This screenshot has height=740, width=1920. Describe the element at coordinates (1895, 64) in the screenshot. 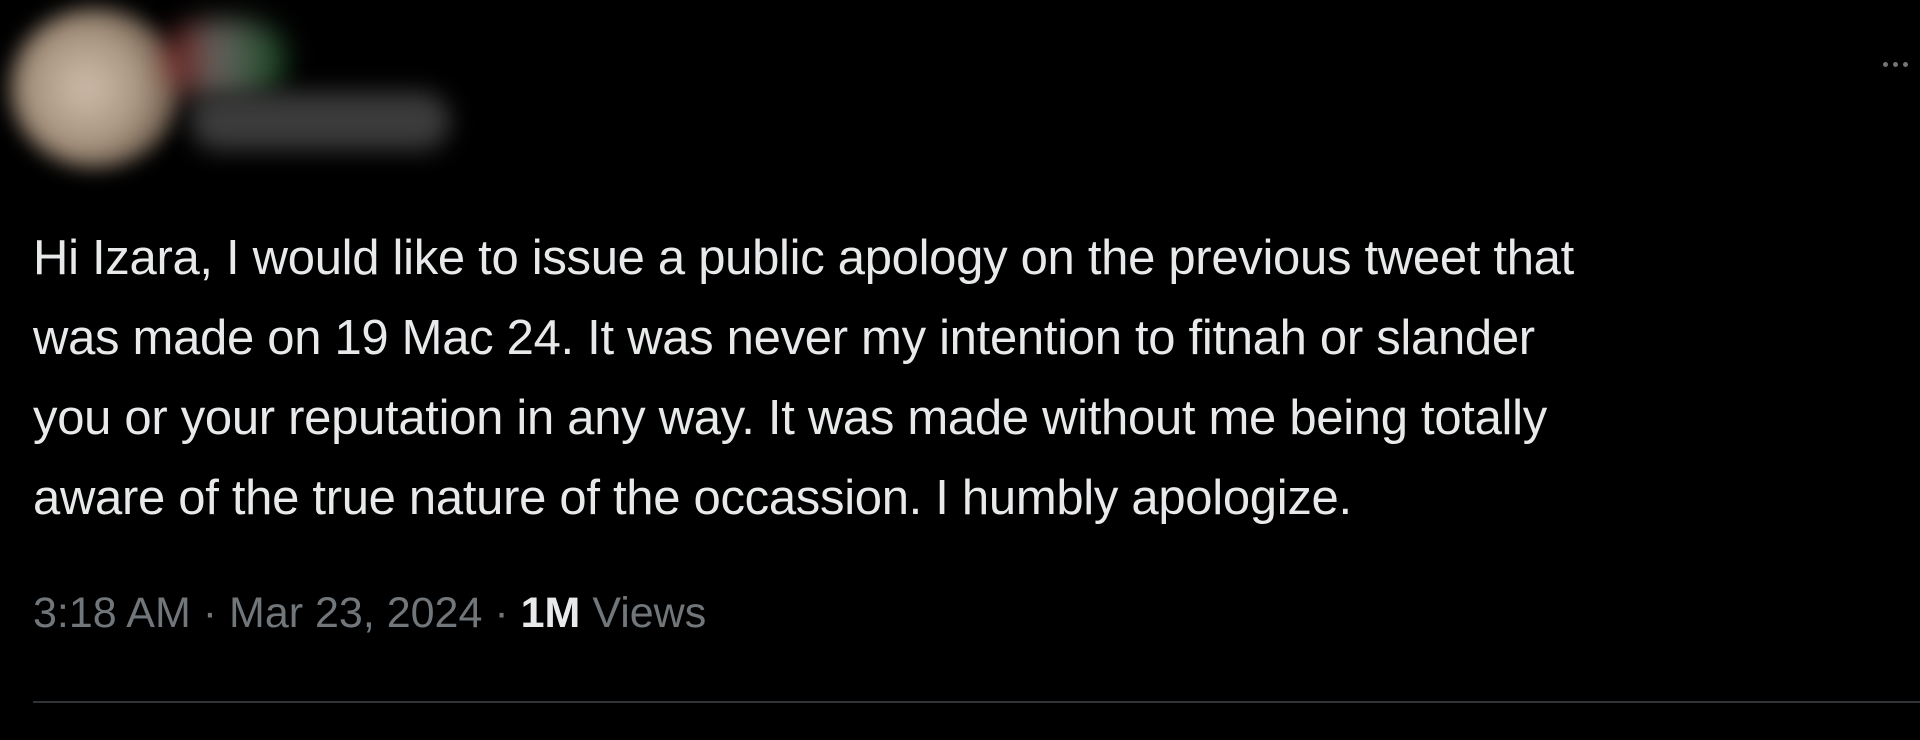

I see `more-horizontal-icon` at that location.